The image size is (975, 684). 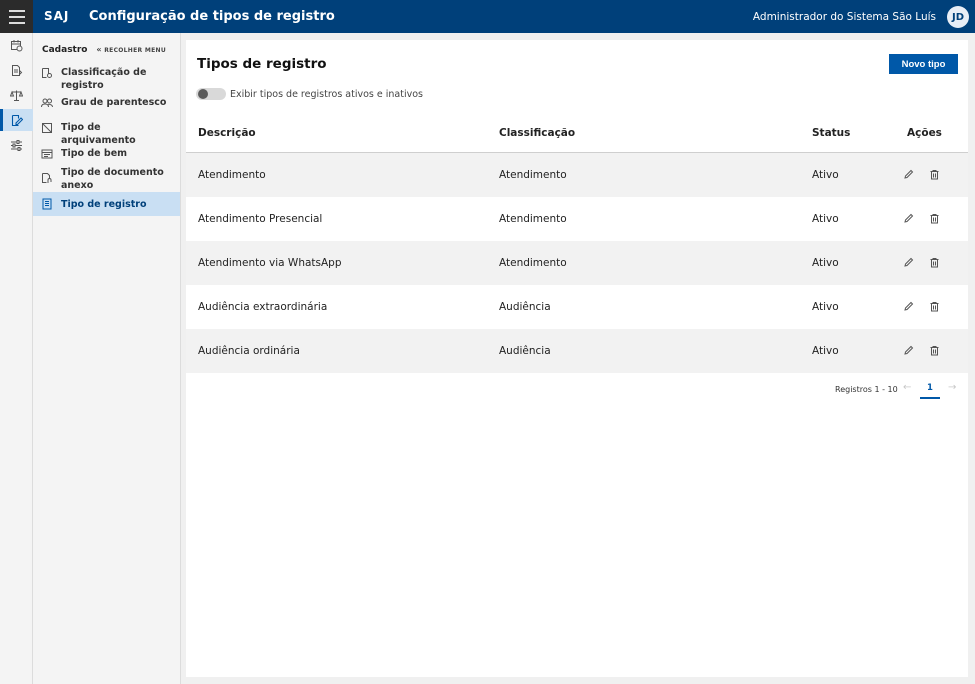 What do you see at coordinates (923, 64) in the screenshot?
I see `new-type-button: Novo tipo` at bounding box center [923, 64].